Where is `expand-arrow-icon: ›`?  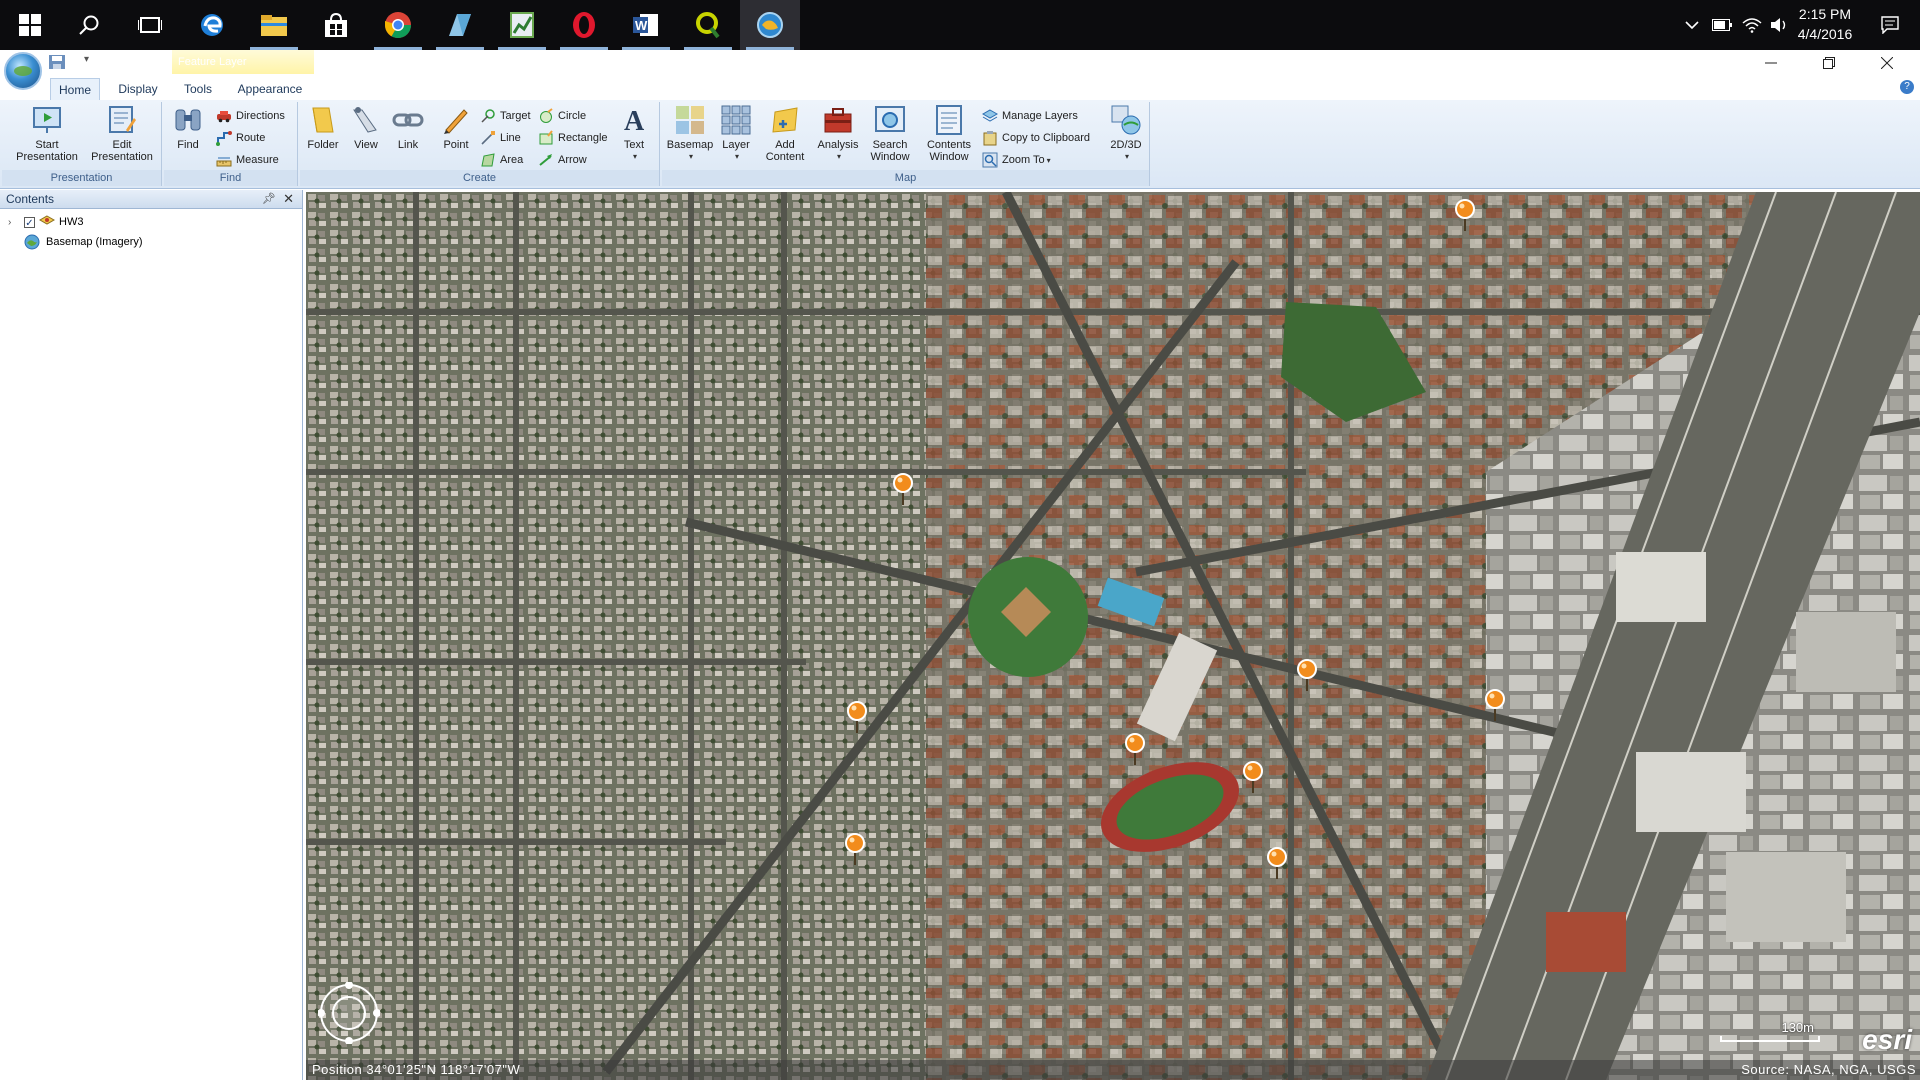 expand-arrow-icon: › is located at coordinates (13, 222).